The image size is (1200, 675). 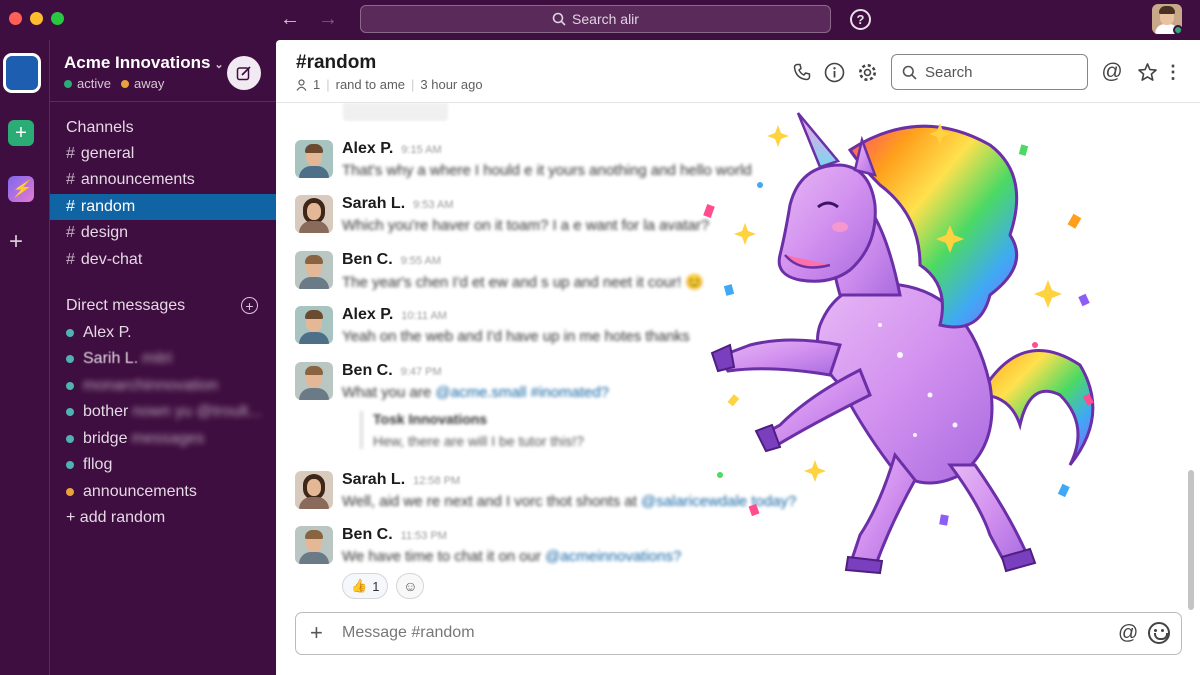 I want to click on channels-section-title: Channels, so click(x=100, y=128).